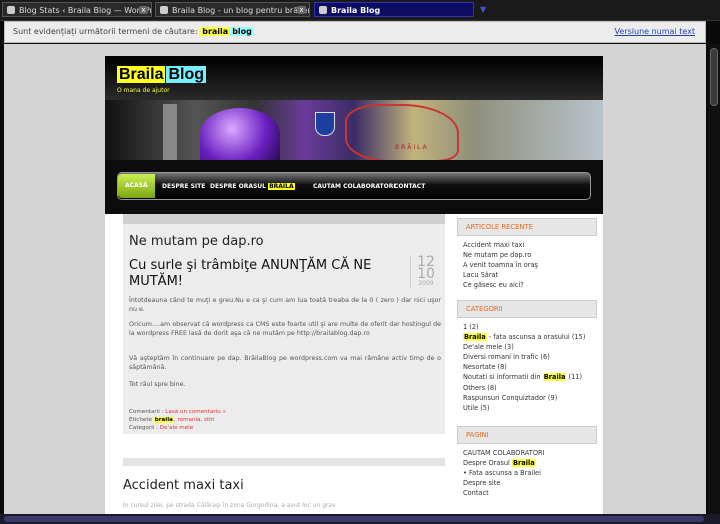 The width and height of the screenshot is (720, 524). Describe the element at coordinates (504, 493) in the screenshot. I see `page-link: Contact` at that location.